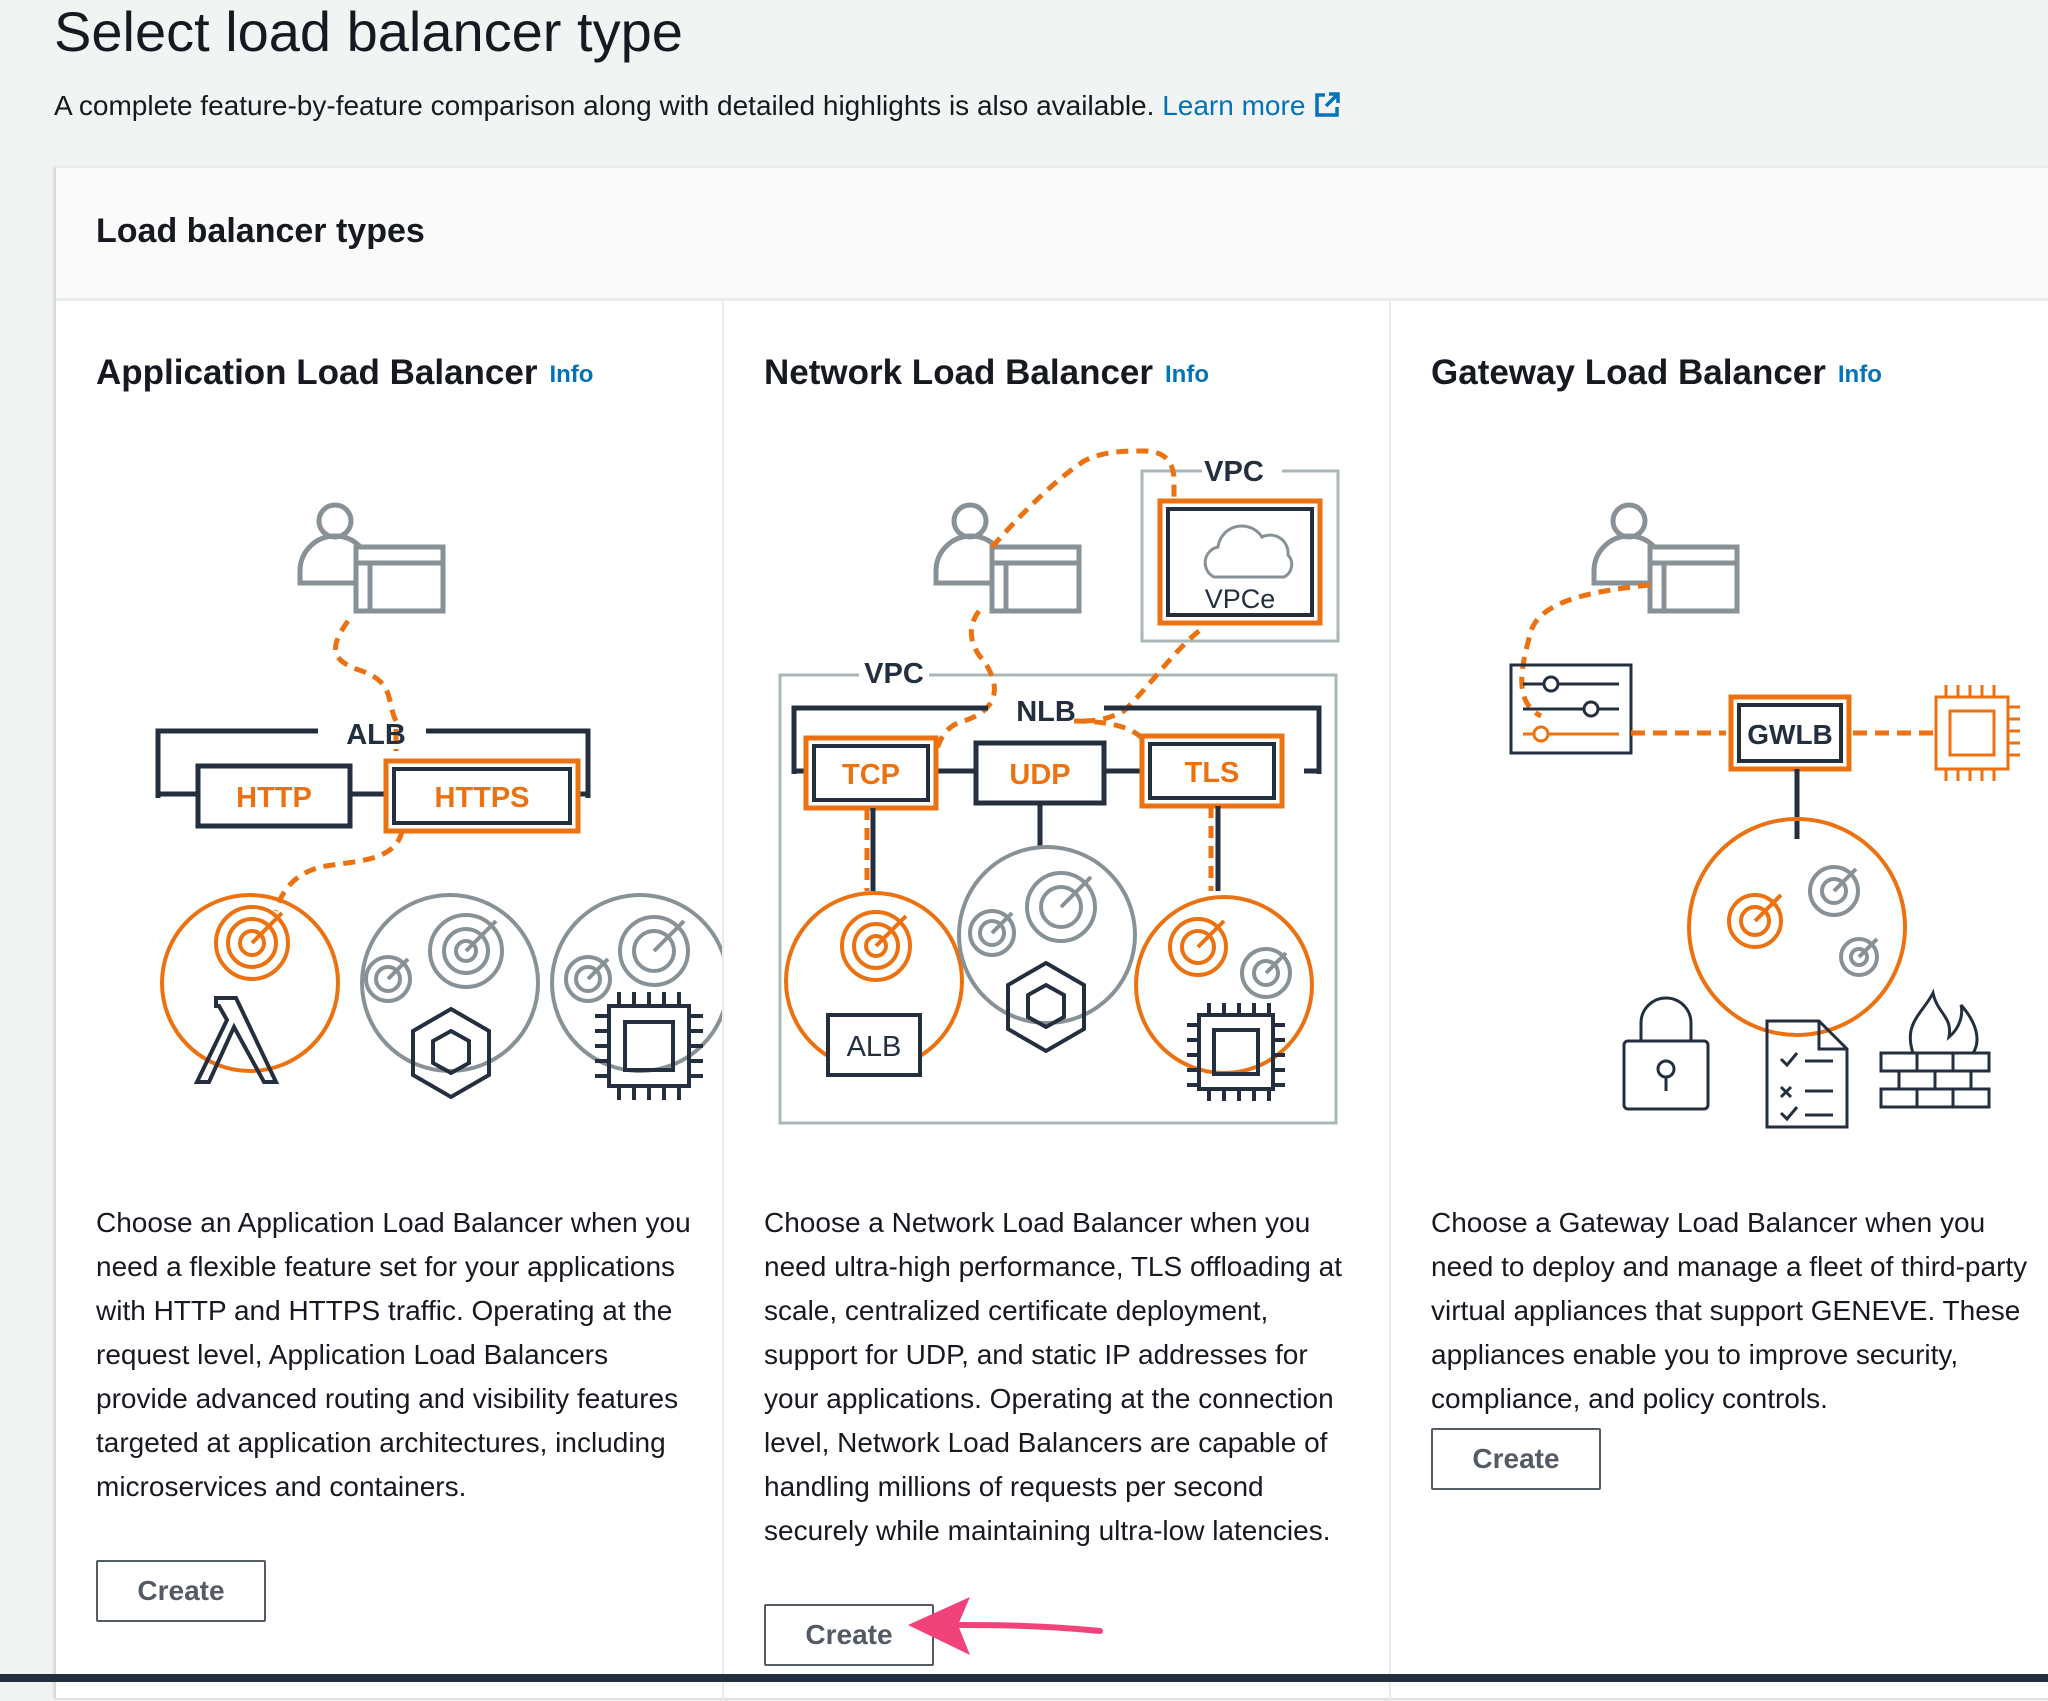 This screenshot has height=1701, width=2048. Describe the element at coordinates (1516, 1459) in the screenshot. I see `create-gwlb-button: Create` at that location.